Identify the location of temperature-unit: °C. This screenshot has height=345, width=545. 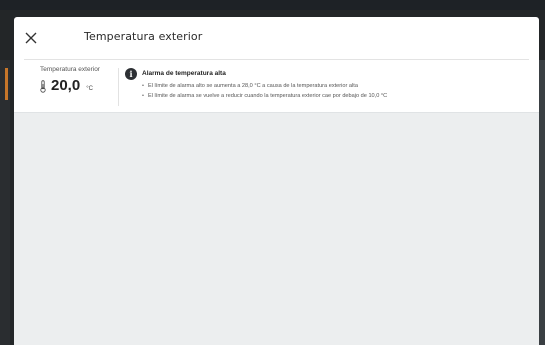
(89, 89).